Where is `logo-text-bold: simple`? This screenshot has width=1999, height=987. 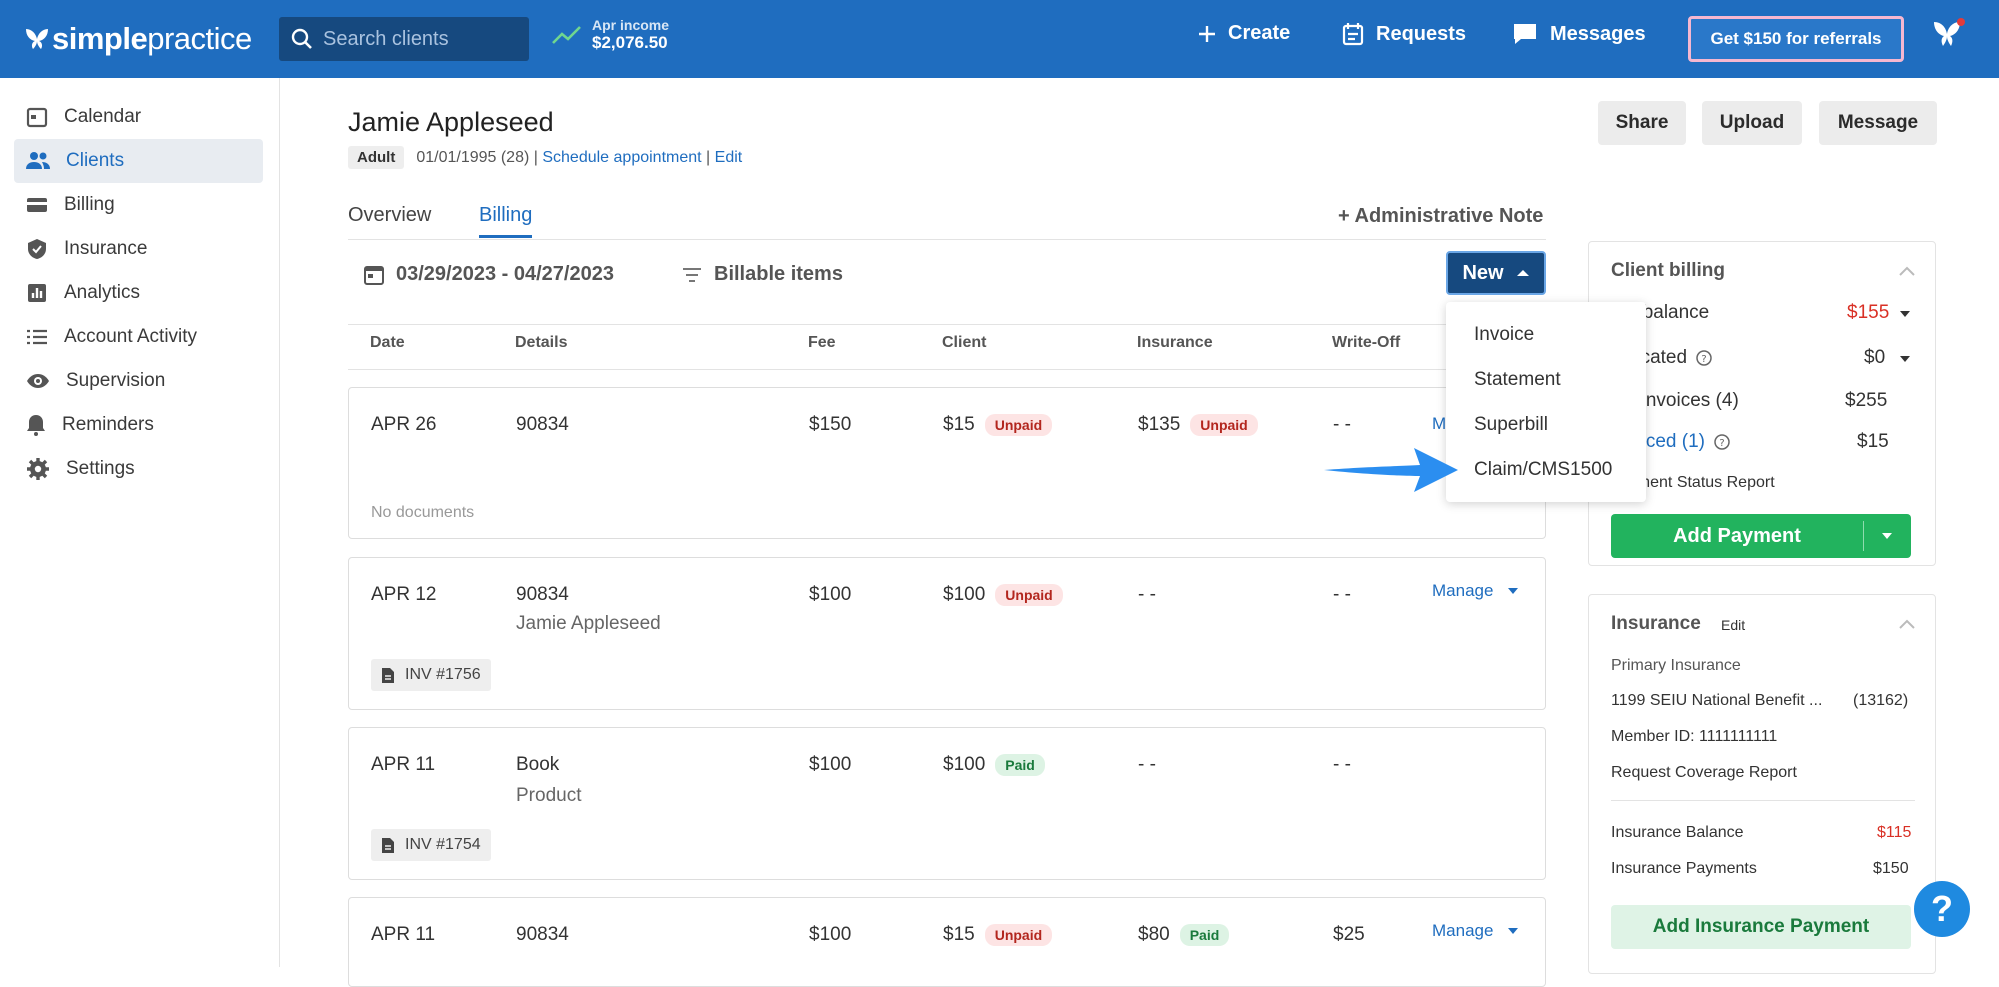
logo-text-bold: simple is located at coordinates (100, 38).